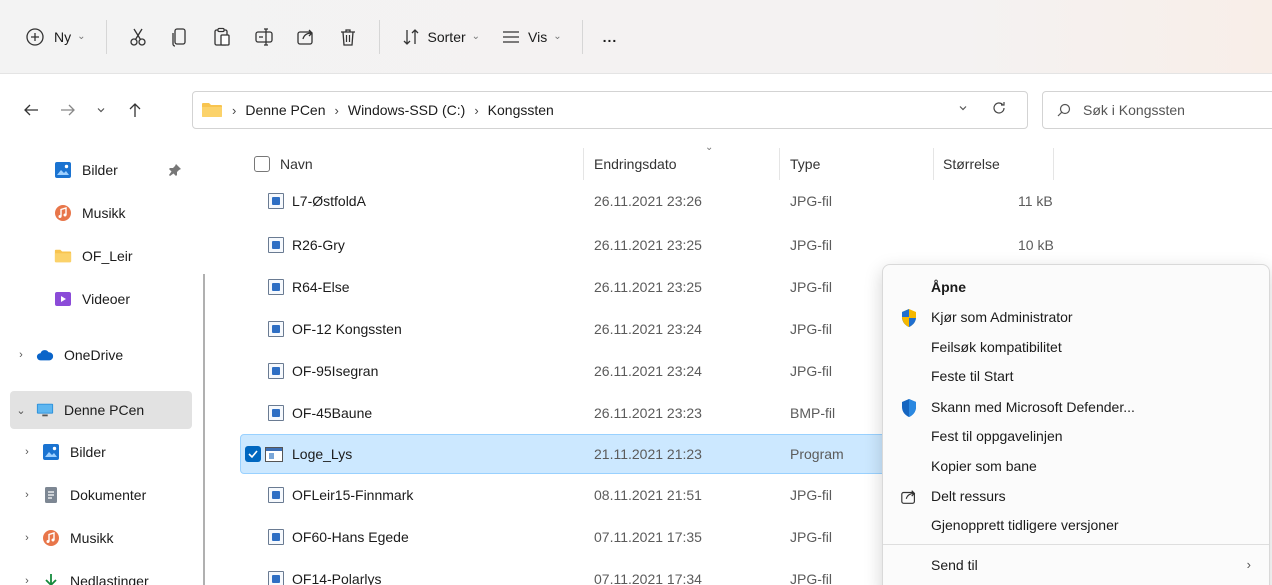 This screenshot has height=585, width=1272. What do you see at coordinates (521, 110) in the screenshot?
I see `breadcrumb-current-folder: Kongssten` at bounding box center [521, 110].